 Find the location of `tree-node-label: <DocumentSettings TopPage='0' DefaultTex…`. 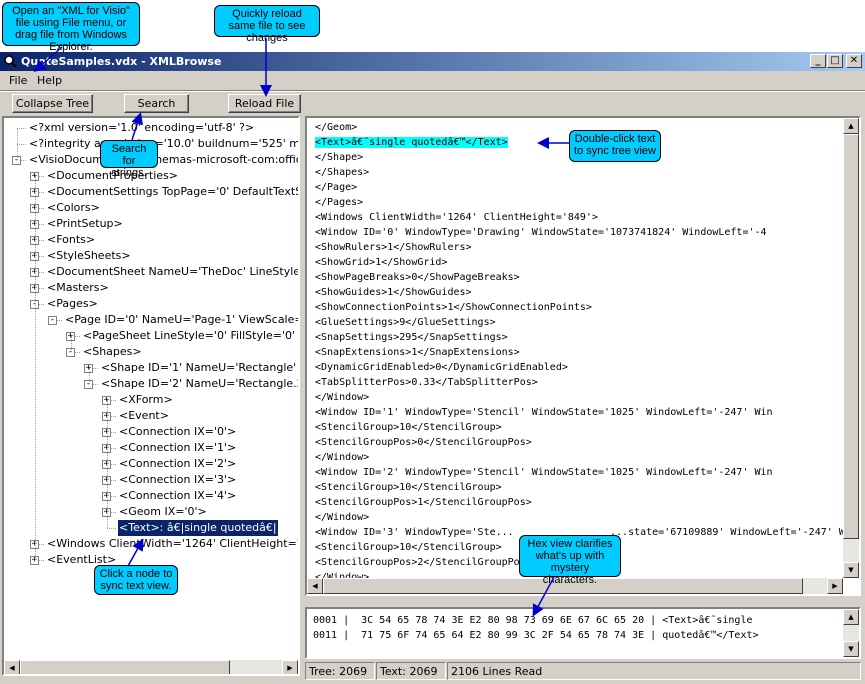

tree-node-label: <DocumentSettings TopPage='0' DefaultTex… is located at coordinates (172, 192).